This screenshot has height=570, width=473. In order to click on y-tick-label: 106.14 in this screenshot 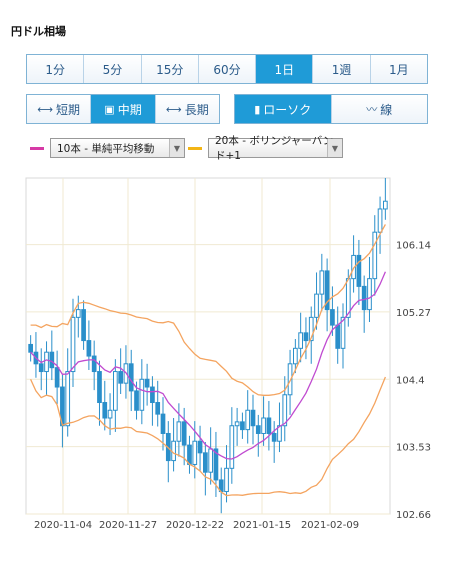, I will do `click(413, 246)`.